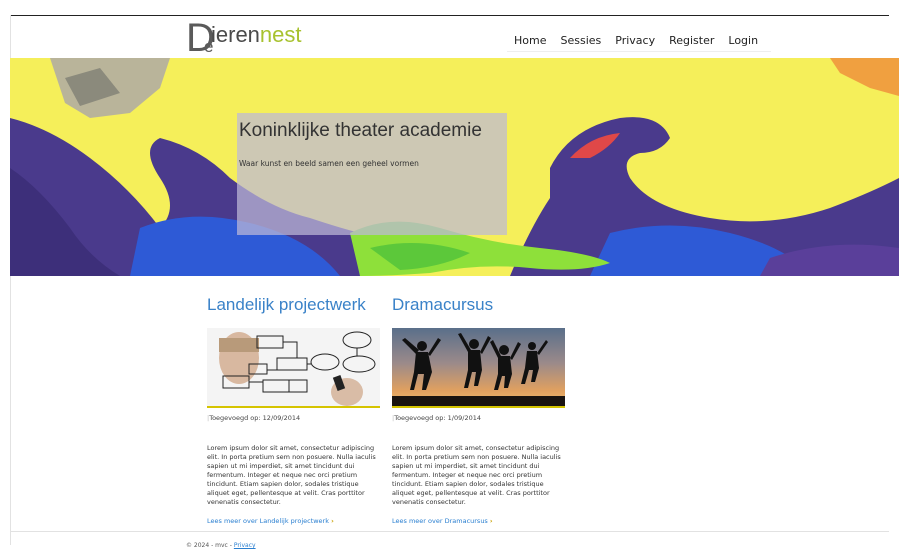  What do you see at coordinates (297, 305) in the screenshot?
I see `article-title: Landelijk projectwerk` at bounding box center [297, 305].